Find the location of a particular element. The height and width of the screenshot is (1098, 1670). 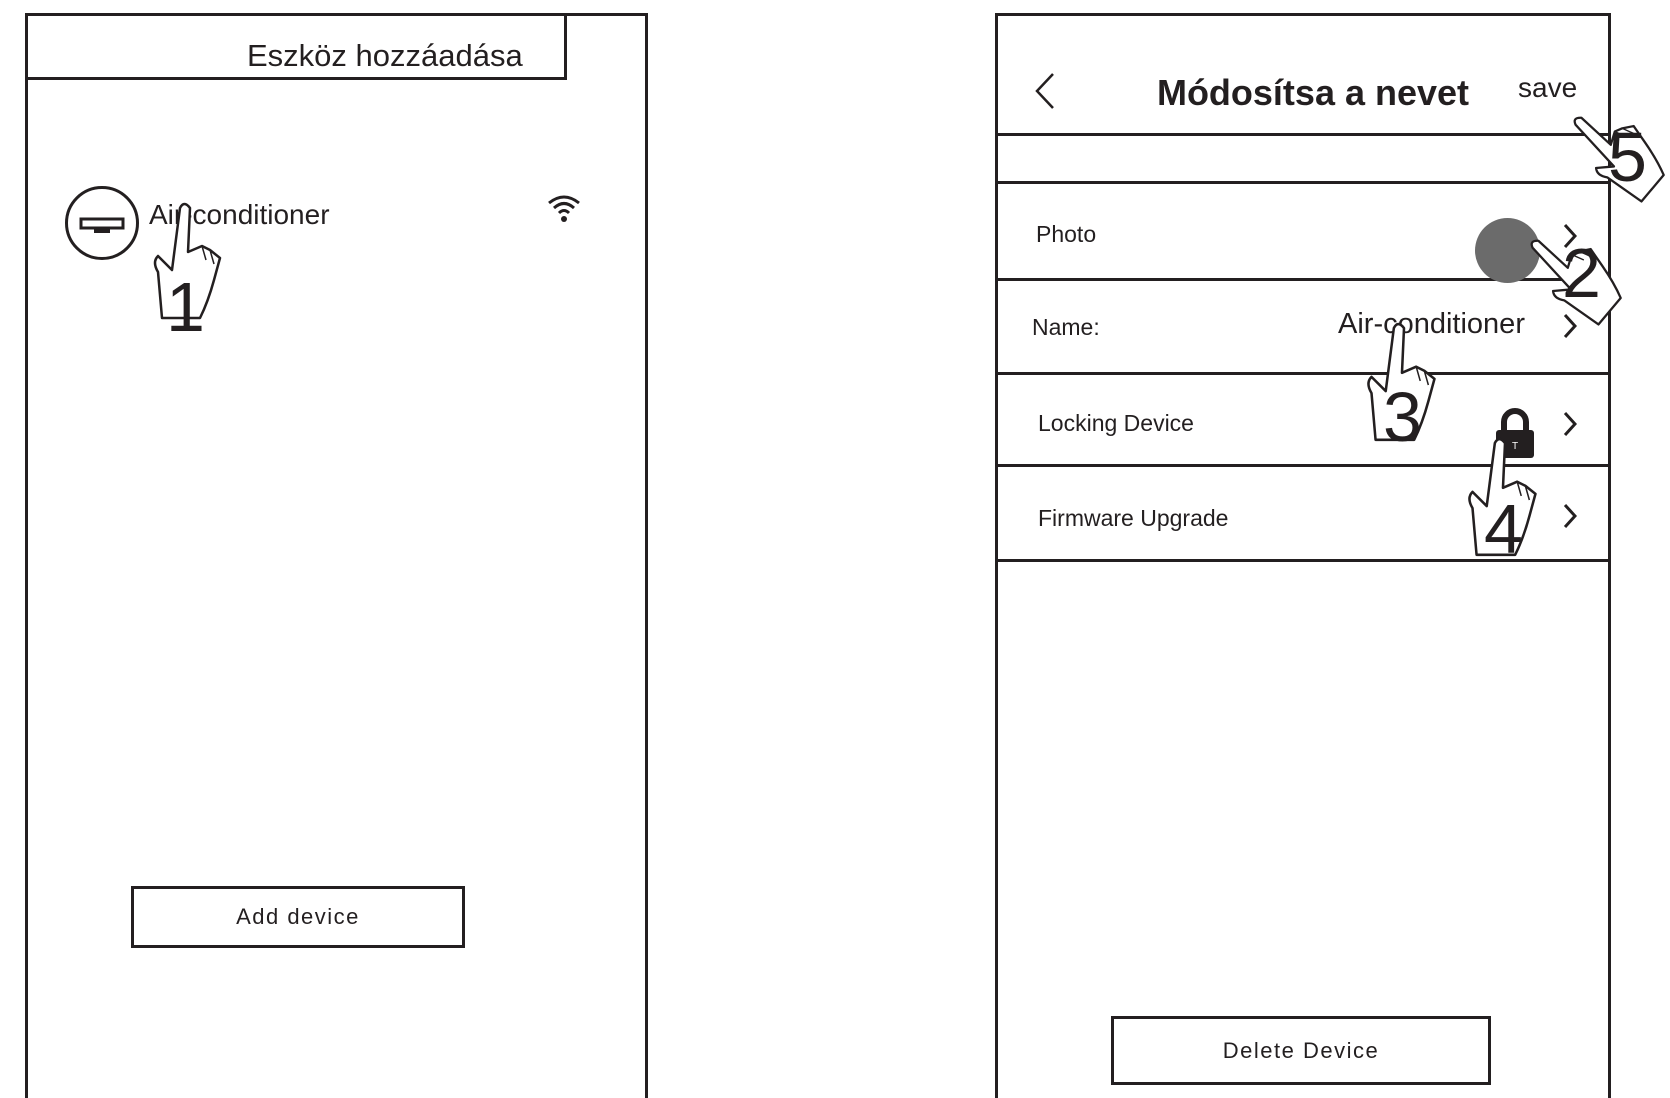

step-number: 2 is located at coordinates (1581, 273).